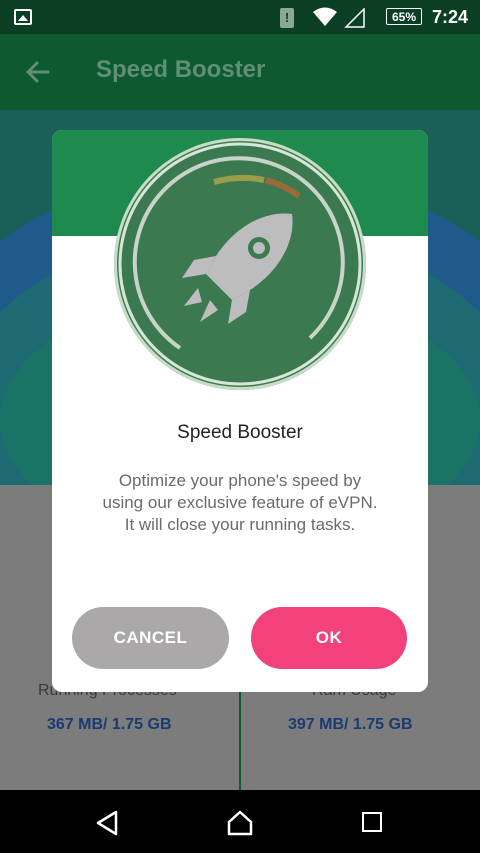 The image size is (480, 853). What do you see at coordinates (240, 737) in the screenshot?
I see `stats-divider` at bounding box center [240, 737].